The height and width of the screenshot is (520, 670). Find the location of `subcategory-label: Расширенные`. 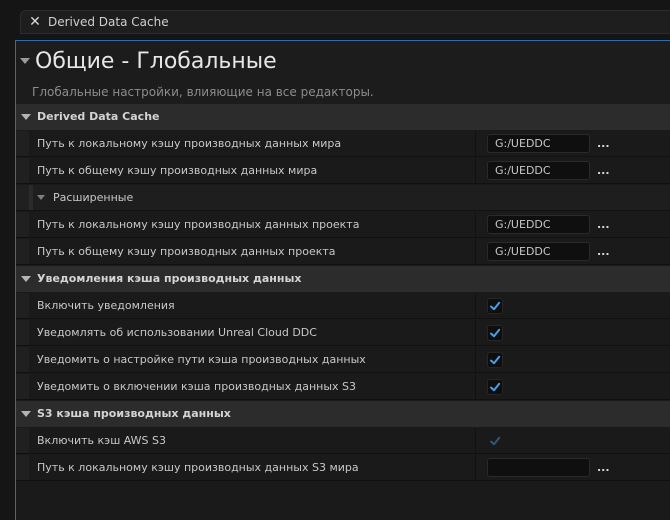

subcategory-label: Расширенные is located at coordinates (93, 197).